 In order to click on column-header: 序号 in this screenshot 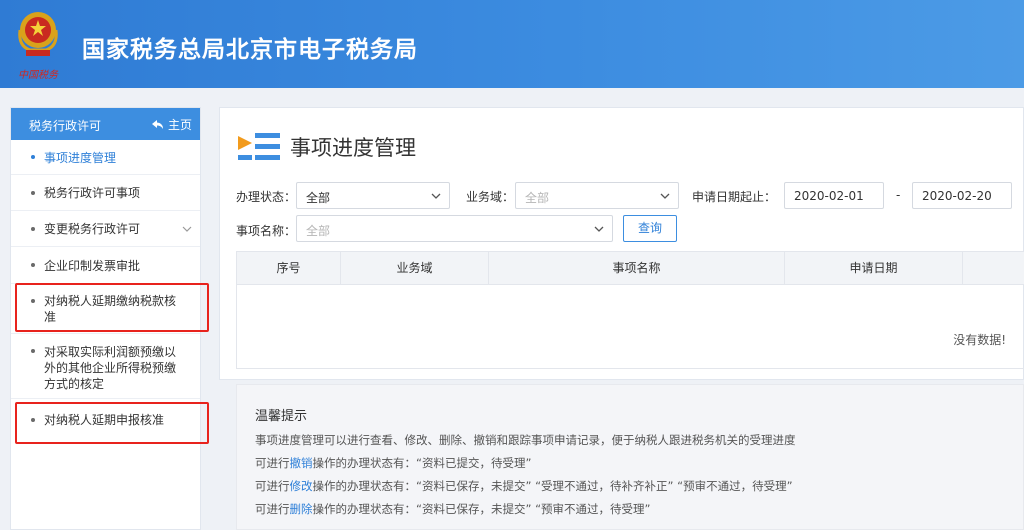, I will do `click(289, 268)`.